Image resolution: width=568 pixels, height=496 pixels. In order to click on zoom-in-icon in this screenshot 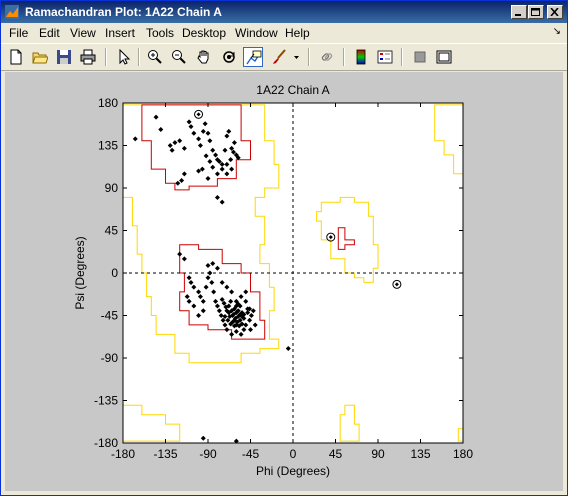, I will do `click(155, 57)`.